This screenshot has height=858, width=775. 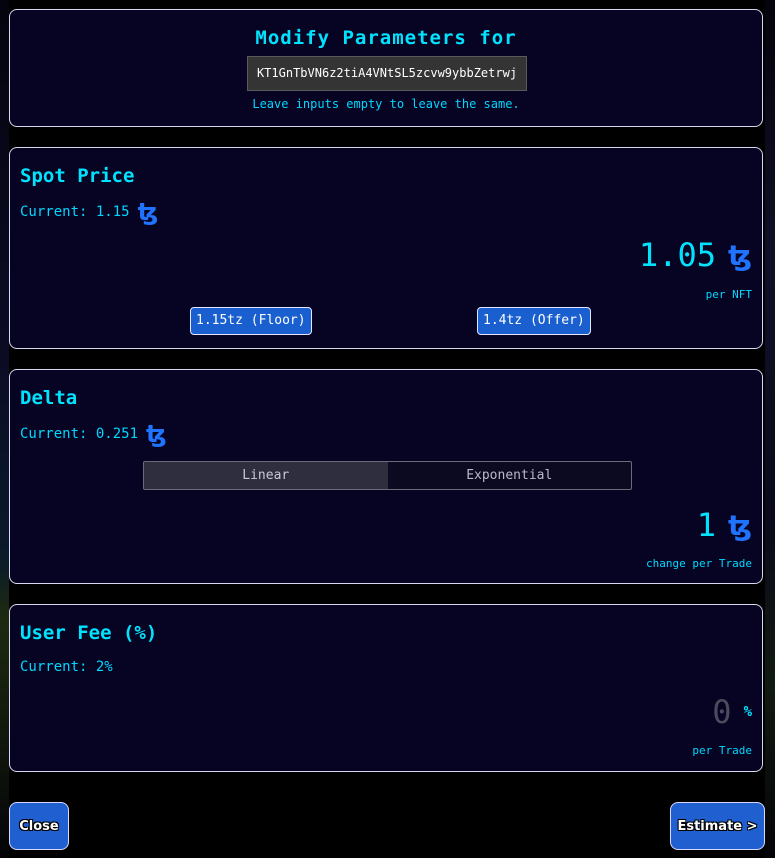 What do you see at coordinates (386, 38) in the screenshot?
I see `page-title: Modify Parameters for` at bounding box center [386, 38].